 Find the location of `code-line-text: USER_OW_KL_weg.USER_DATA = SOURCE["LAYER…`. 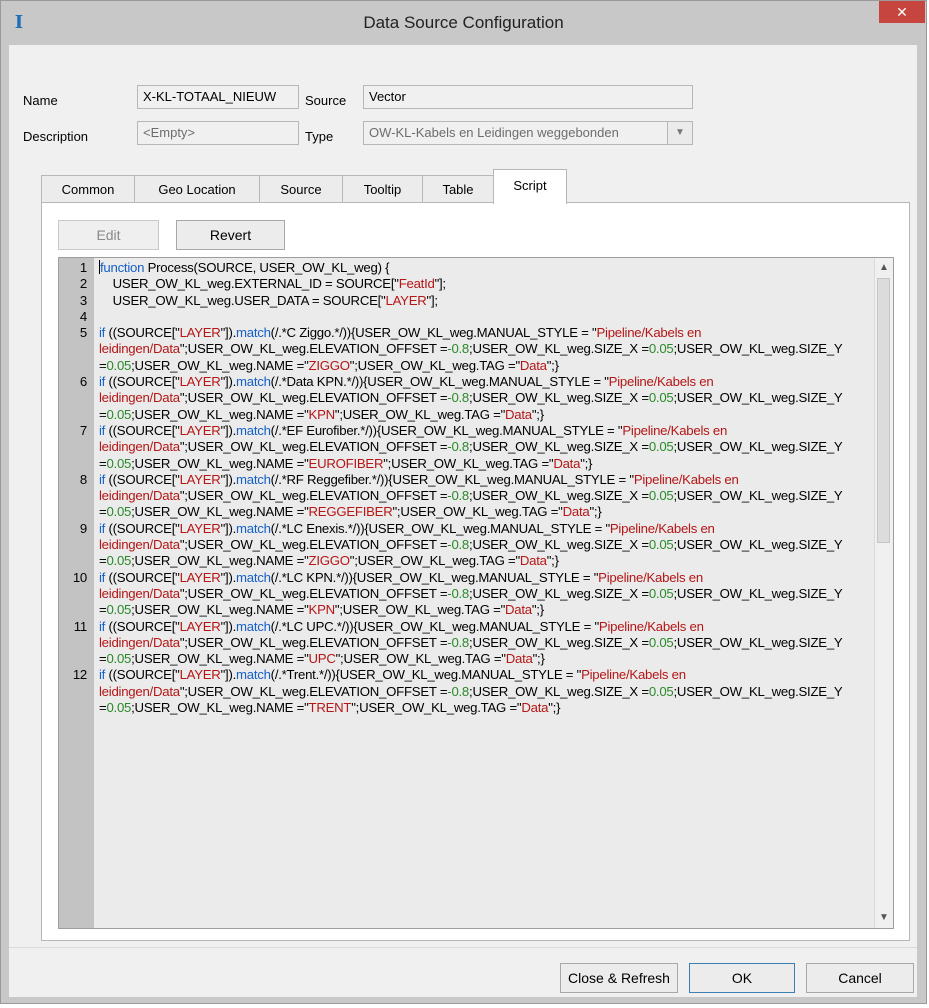

code-line-text: USER_OW_KL_weg.USER_DATA = SOURCE["LAYER… is located at coordinates (268, 300).